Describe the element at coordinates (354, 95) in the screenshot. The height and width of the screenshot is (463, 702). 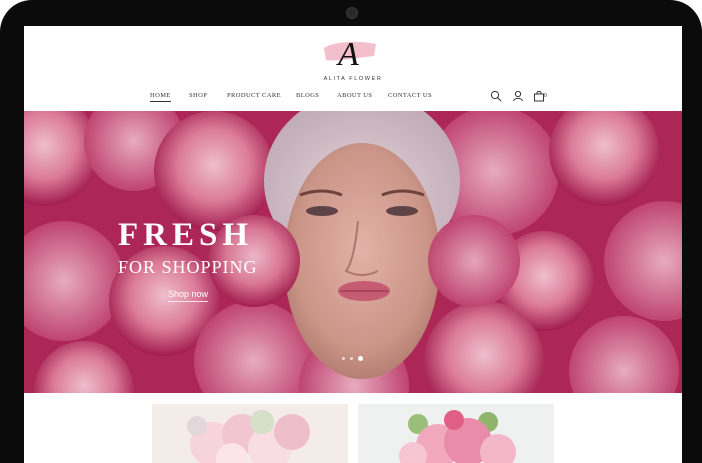
I see `nav-about-us: ABOUT US` at that location.